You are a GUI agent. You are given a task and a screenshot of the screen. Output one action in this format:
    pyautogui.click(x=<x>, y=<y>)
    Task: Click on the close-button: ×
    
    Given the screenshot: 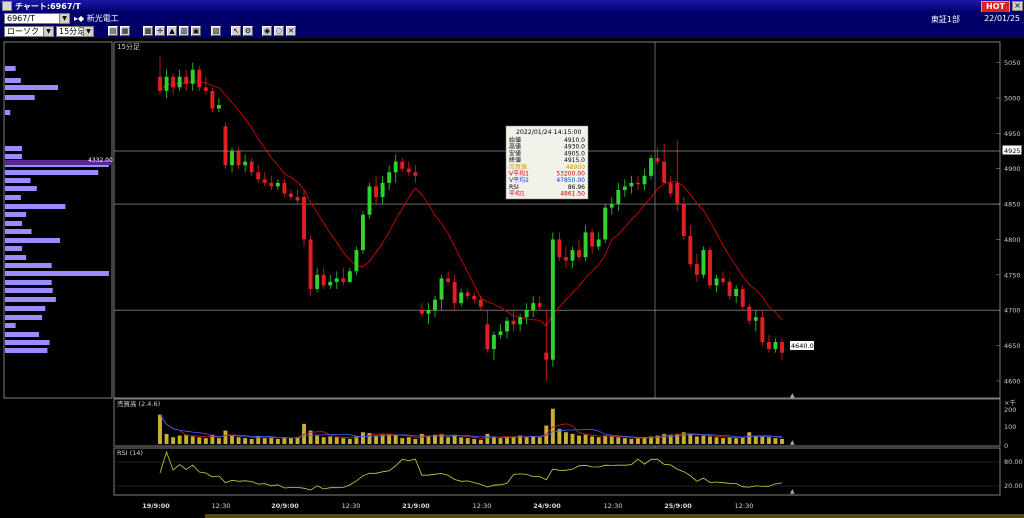 What is the action you would take?
    pyautogui.click(x=1017, y=6)
    